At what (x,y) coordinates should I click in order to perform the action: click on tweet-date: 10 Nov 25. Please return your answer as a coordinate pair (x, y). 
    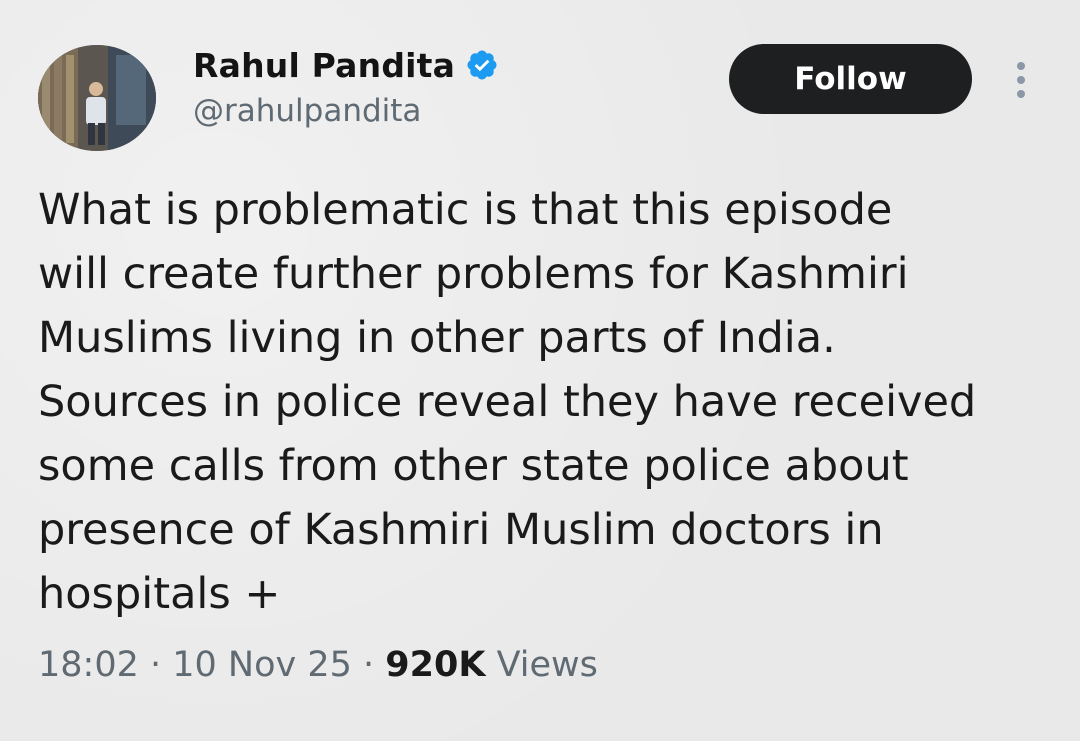
    Looking at the image, I should click on (262, 665).